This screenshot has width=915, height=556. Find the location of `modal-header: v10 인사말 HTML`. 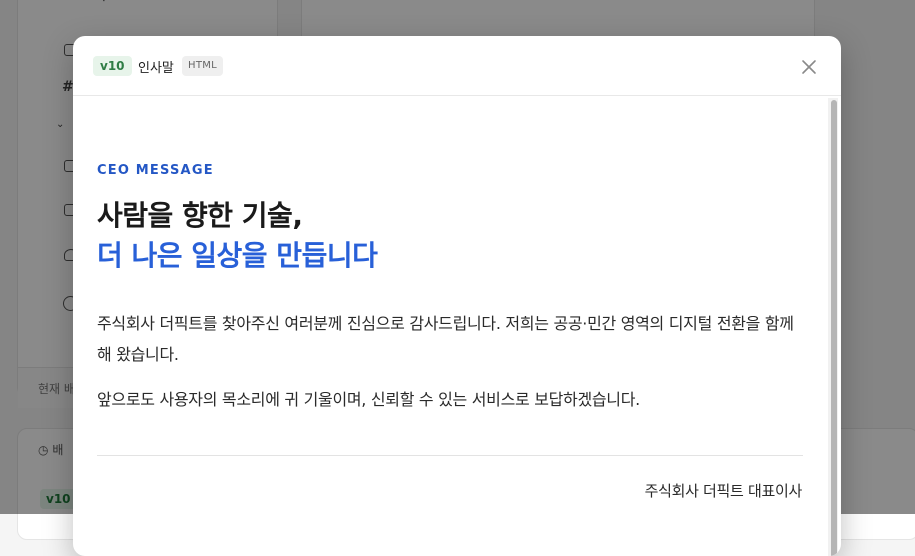

modal-header: v10 인사말 HTML is located at coordinates (457, 66).